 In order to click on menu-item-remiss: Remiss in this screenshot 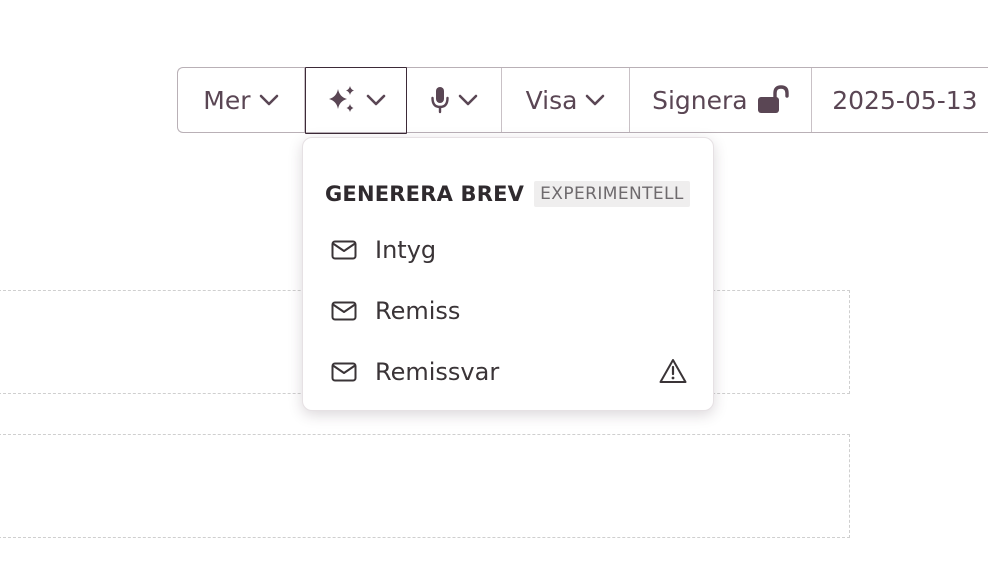, I will do `click(508, 311)`.